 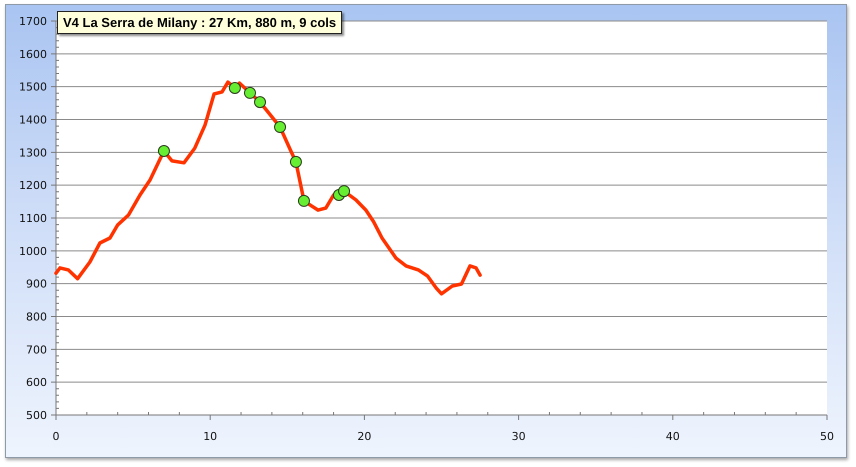 What do you see at coordinates (33, 54) in the screenshot?
I see `axis-label: 1600` at bounding box center [33, 54].